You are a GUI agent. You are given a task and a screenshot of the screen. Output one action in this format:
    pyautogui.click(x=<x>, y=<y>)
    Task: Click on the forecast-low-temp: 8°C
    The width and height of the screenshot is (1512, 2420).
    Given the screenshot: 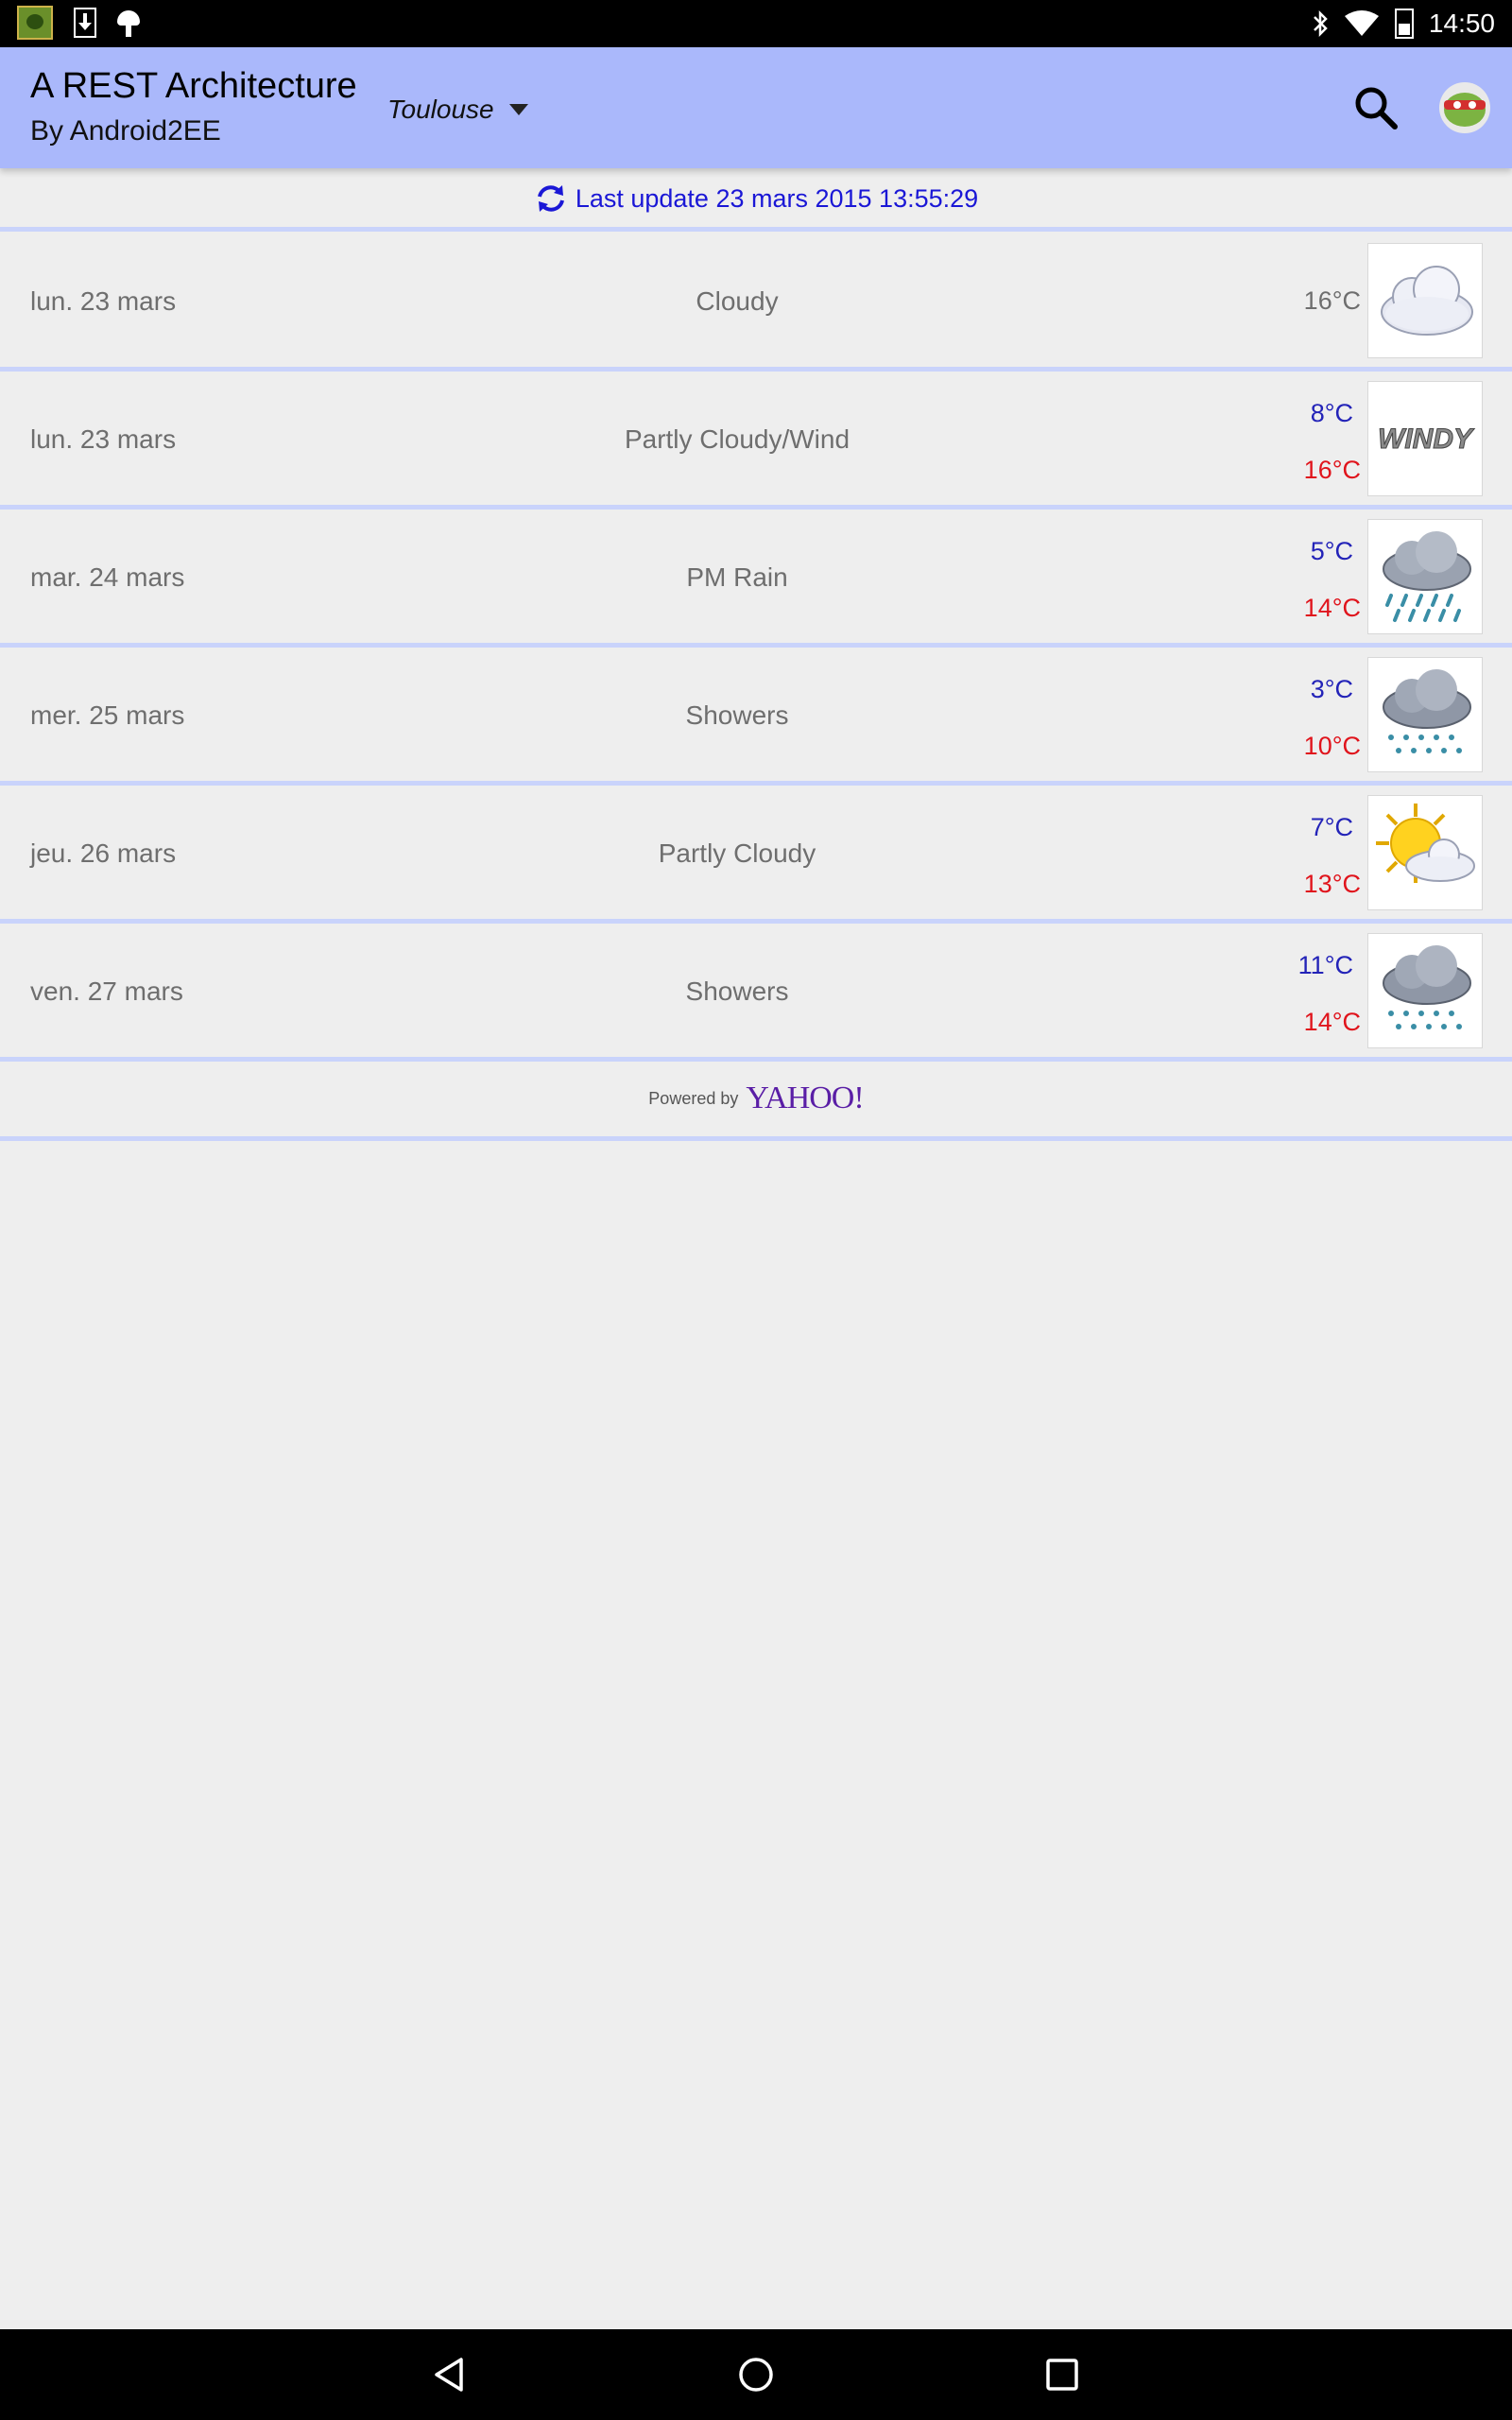 What is the action you would take?
    pyautogui.click(x=1331, y=413)
    